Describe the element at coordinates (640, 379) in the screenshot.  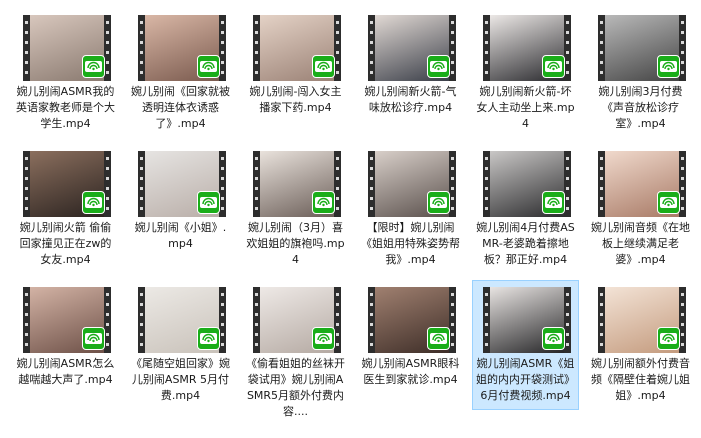
I see `file-name-label: 婉儿别闹额外付费音频《隔壁住着婉儿姐姐》.mp4` at that location.